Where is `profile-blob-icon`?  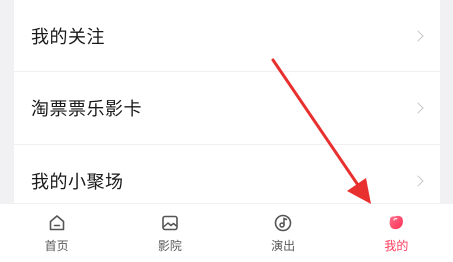 profile-blob-icon is located at coordinates (396, 222).